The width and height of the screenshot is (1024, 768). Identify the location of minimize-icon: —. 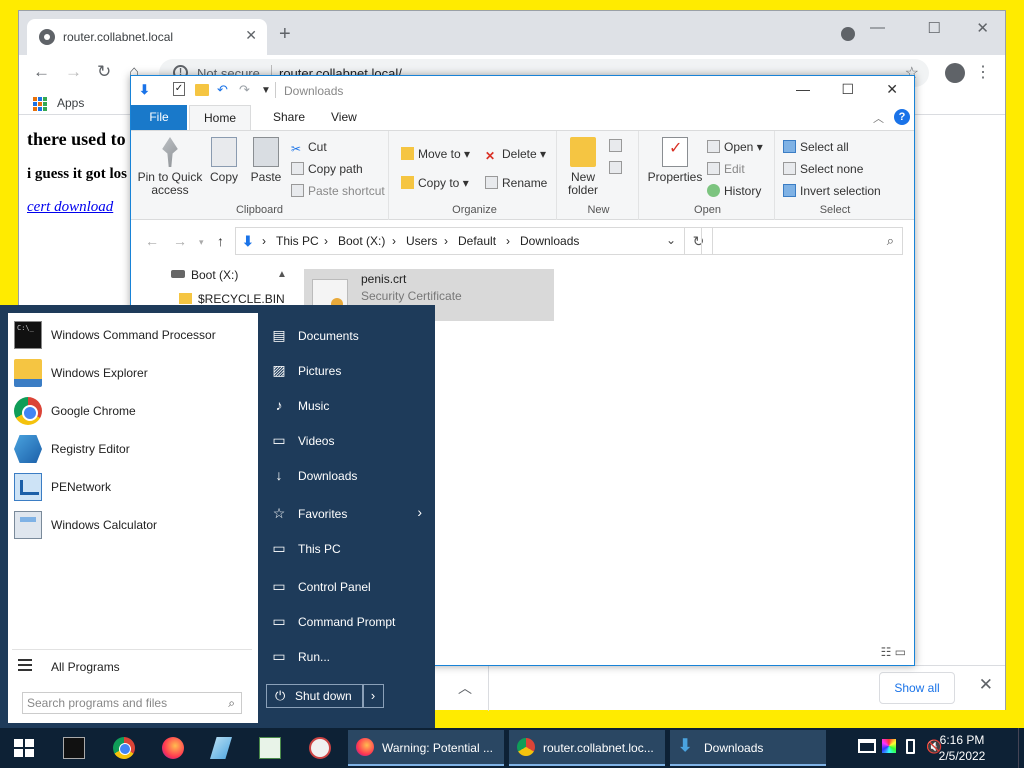
(877, 27).